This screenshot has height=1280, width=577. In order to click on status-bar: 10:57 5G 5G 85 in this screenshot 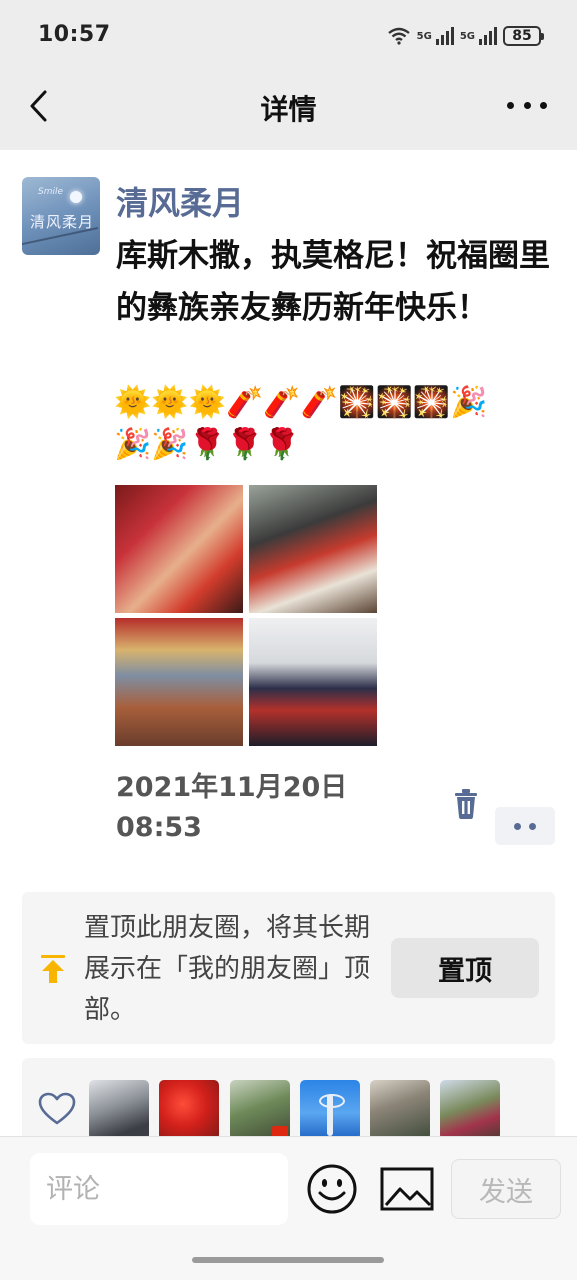, I will do `click(288, 35)`.